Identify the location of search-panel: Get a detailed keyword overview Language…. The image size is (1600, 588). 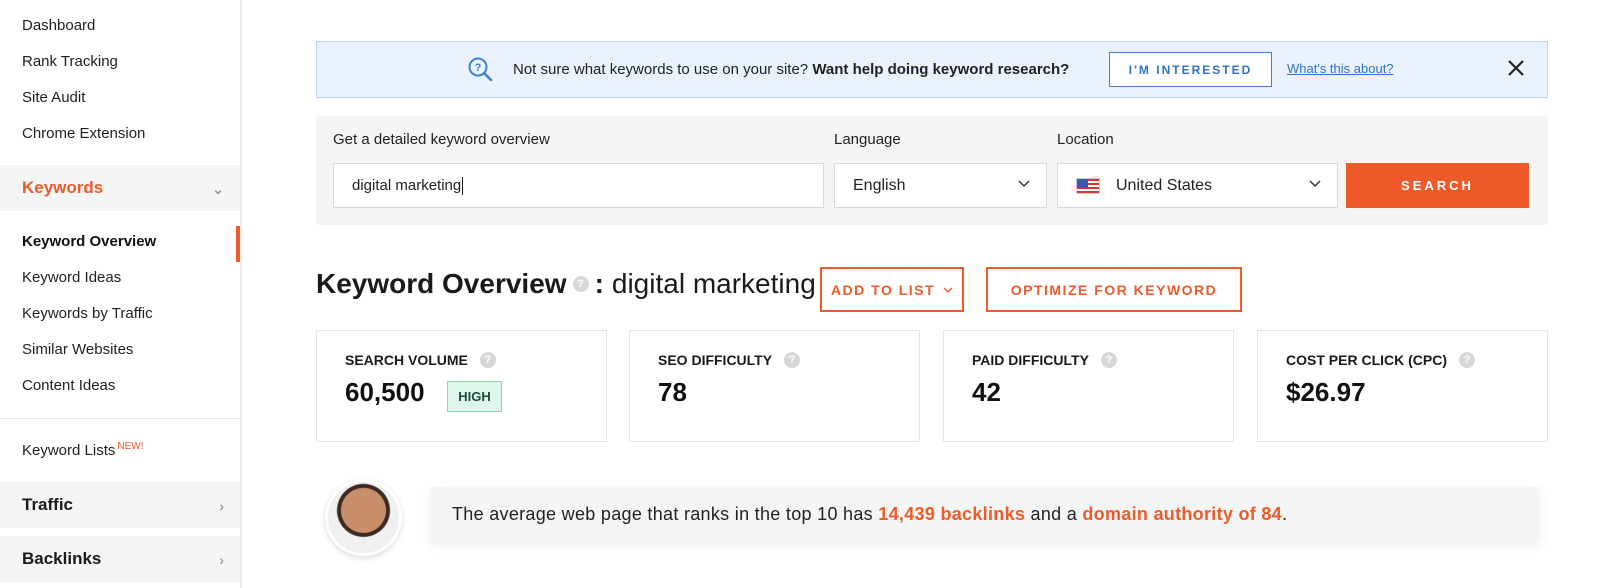
(932, 170).